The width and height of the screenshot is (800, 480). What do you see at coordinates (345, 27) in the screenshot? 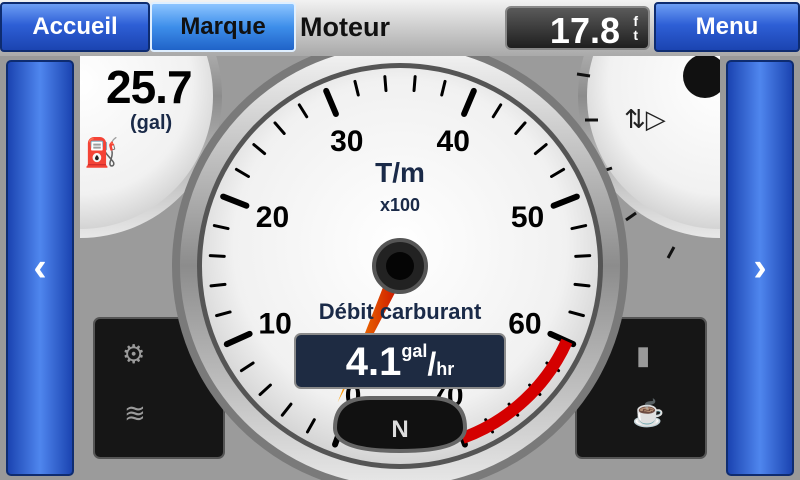
I see `page-title: Moteur` at bounding box center [345, 27].